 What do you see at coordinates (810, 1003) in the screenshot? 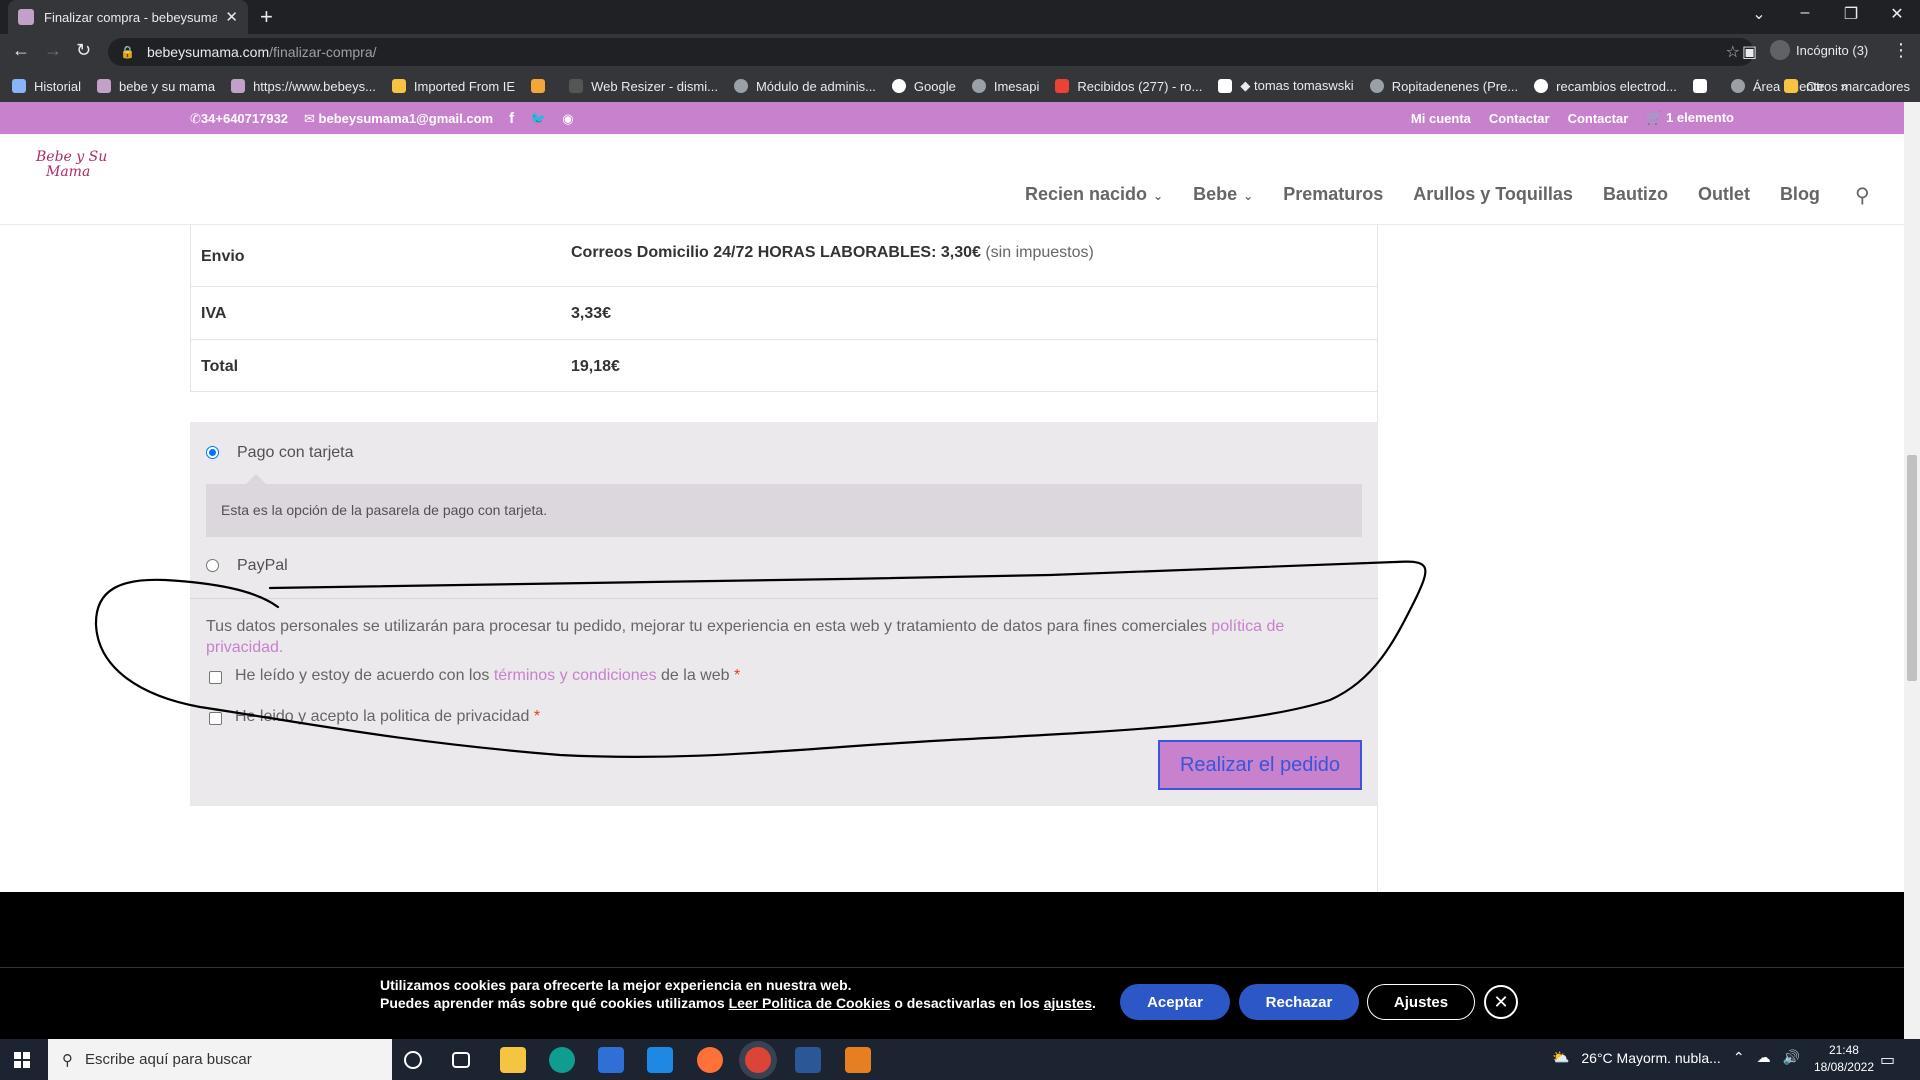
I see `cookie-policy-link: Leer Politica de Cookies` at bounding box center [810, 1003].